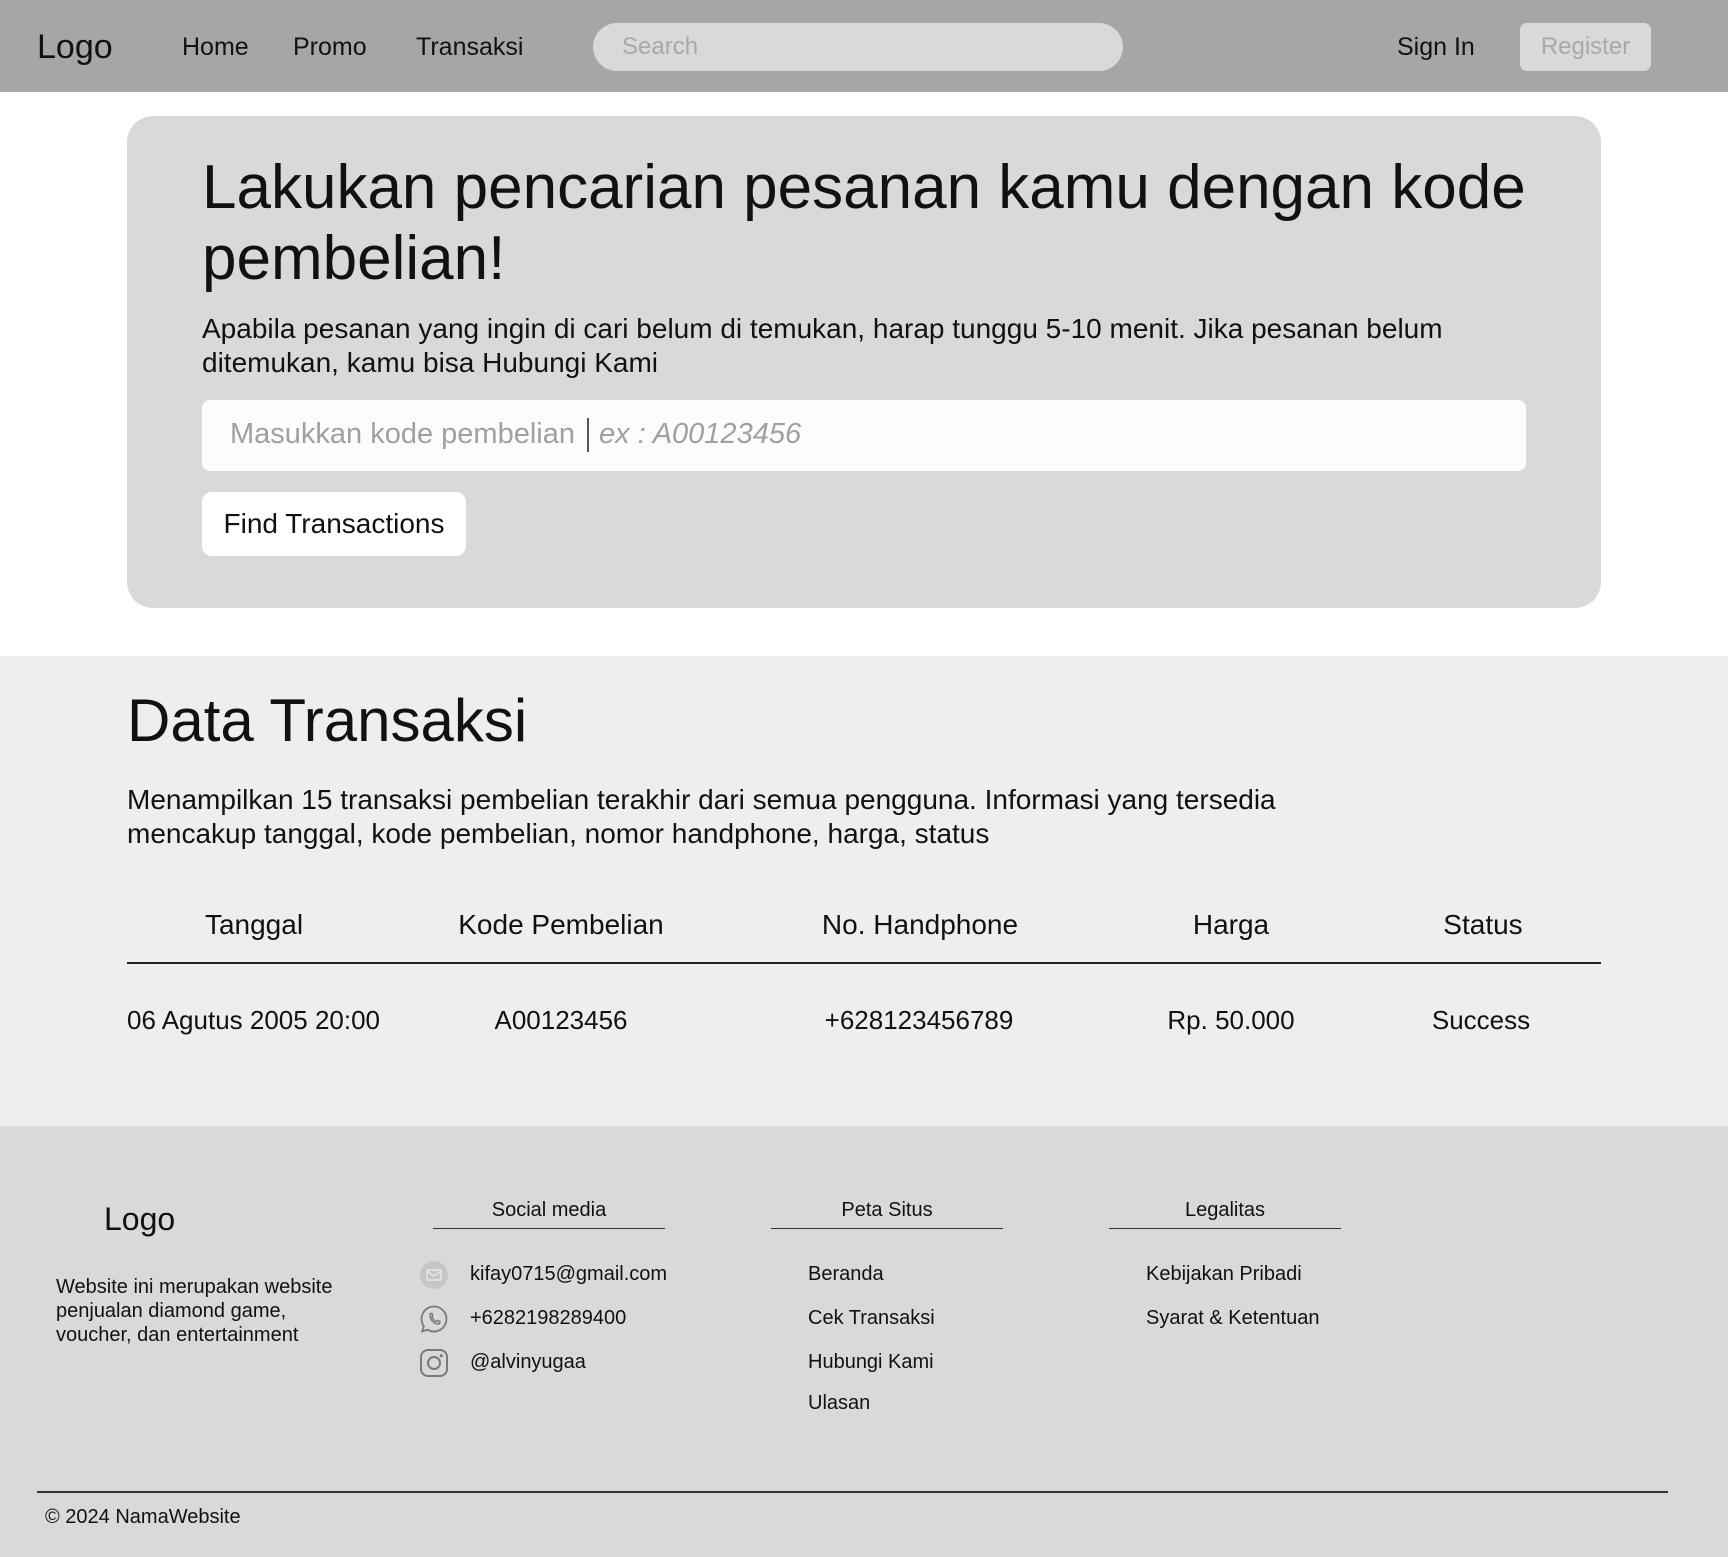 The width and height of the screenshot is (1728, 1557). What do you see at coordinates (75, 47) in the screenshot?
I see `nav-logo: Logo` at bounding box center [75, 47].